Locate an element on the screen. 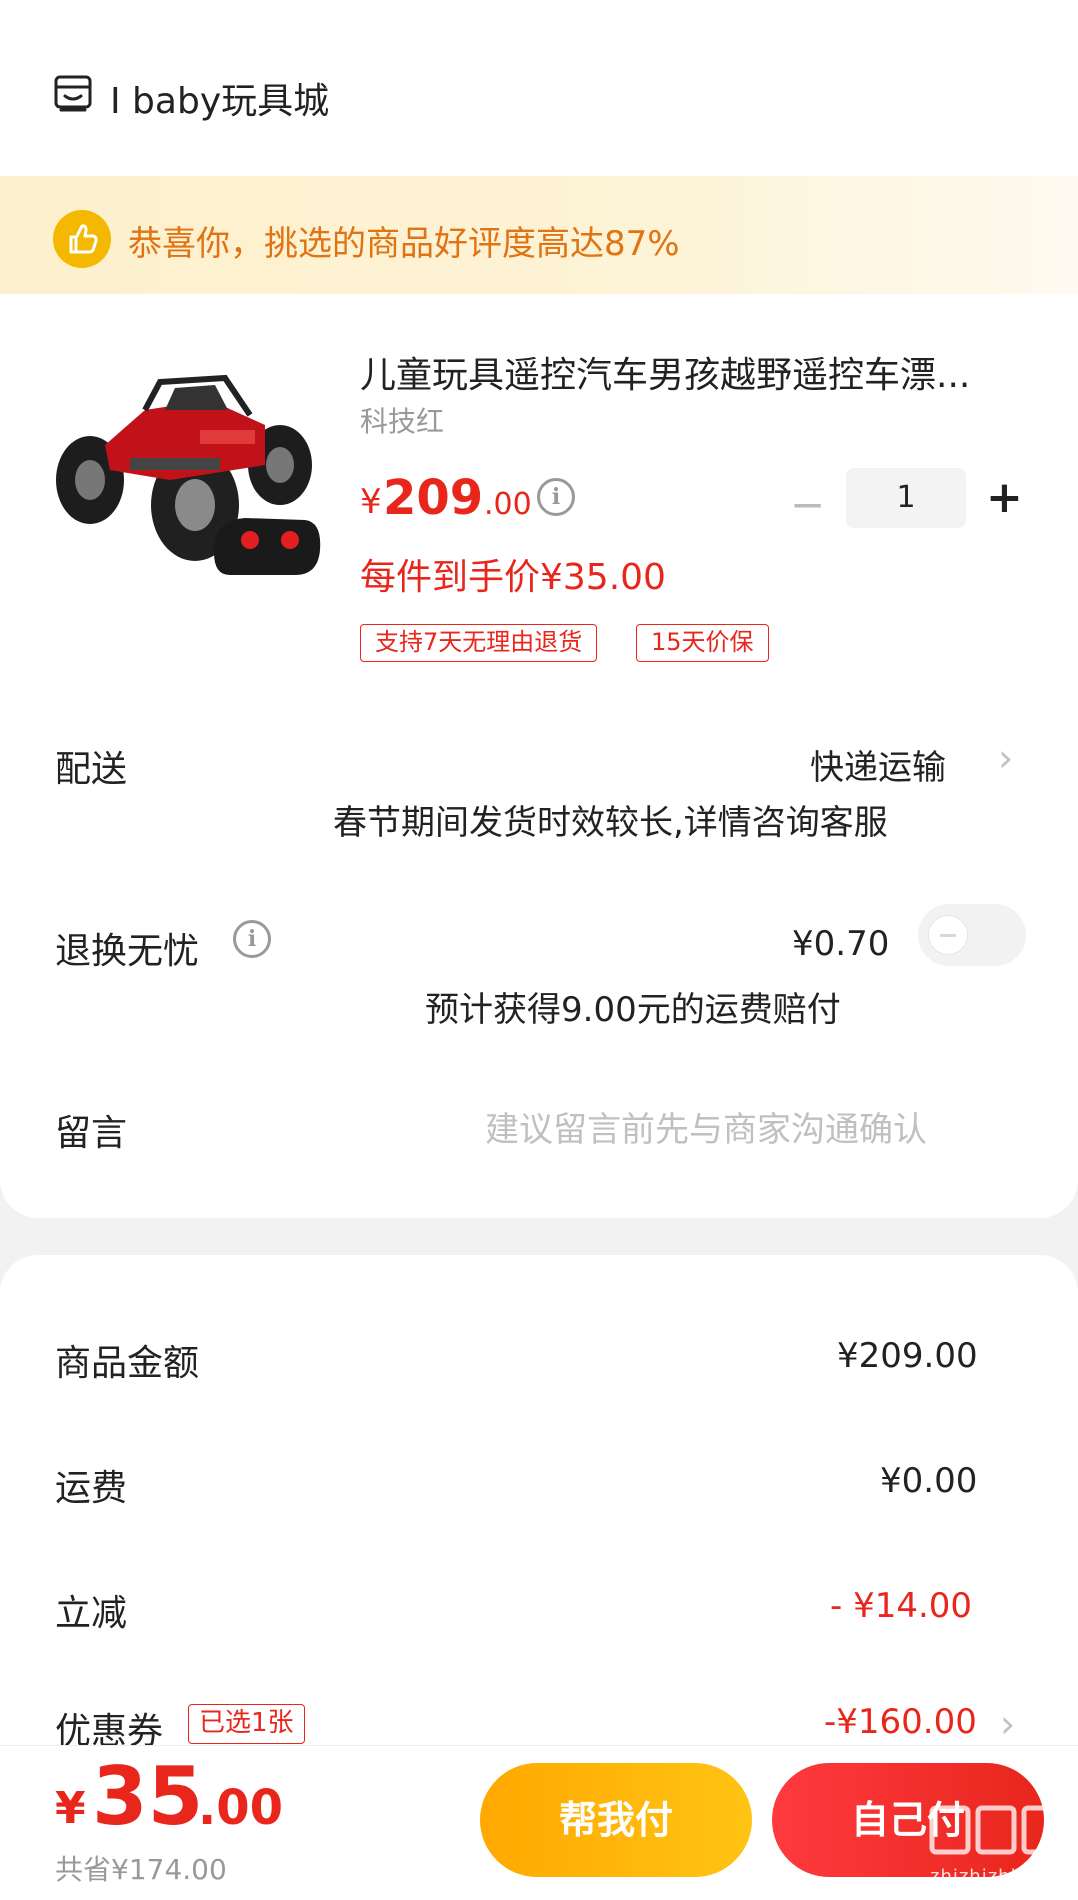  product-price-decimal: .00 is located at coordinates (508, 504).